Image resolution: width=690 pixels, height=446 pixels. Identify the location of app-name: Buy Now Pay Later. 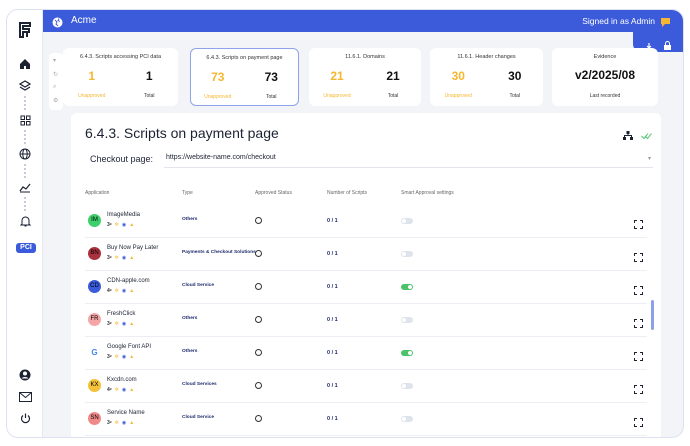
(133, 248).